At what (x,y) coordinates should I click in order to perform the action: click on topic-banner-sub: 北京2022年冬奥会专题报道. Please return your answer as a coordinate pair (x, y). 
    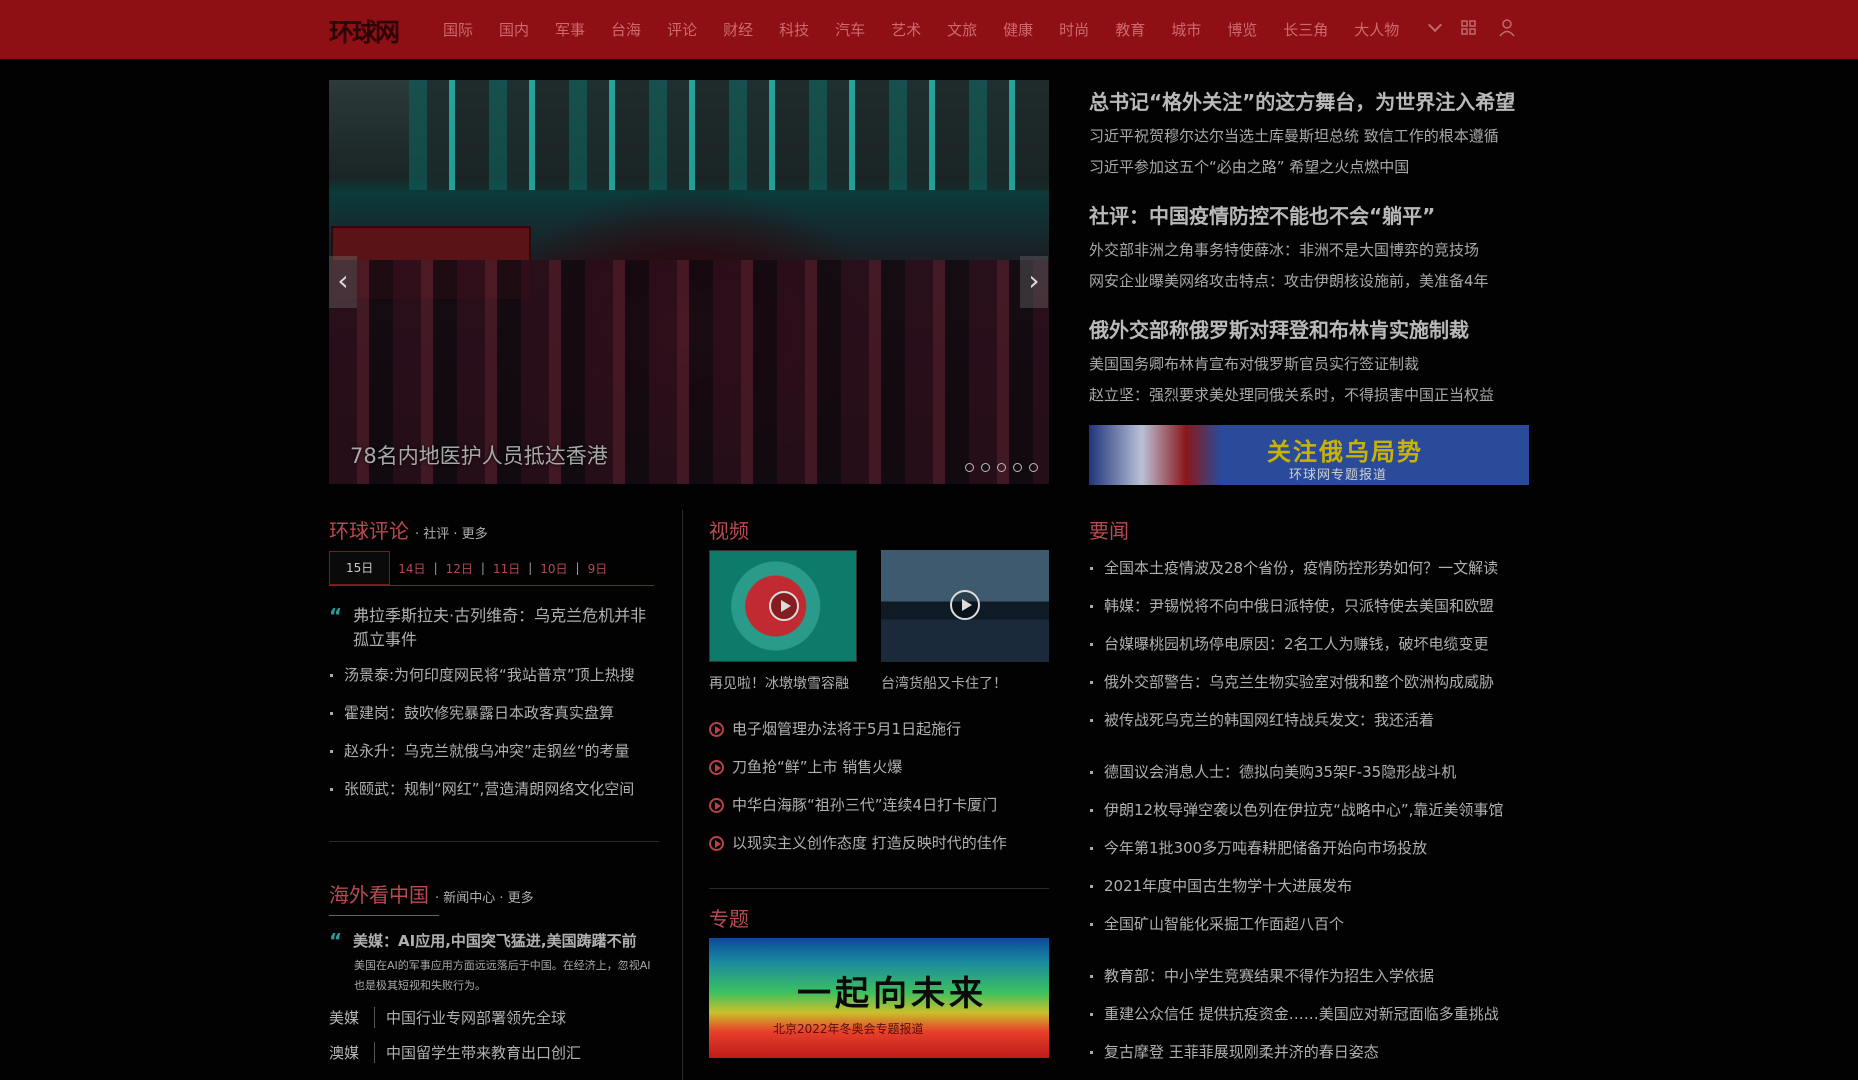
    Looking at the image, I should click on (848, 1029).